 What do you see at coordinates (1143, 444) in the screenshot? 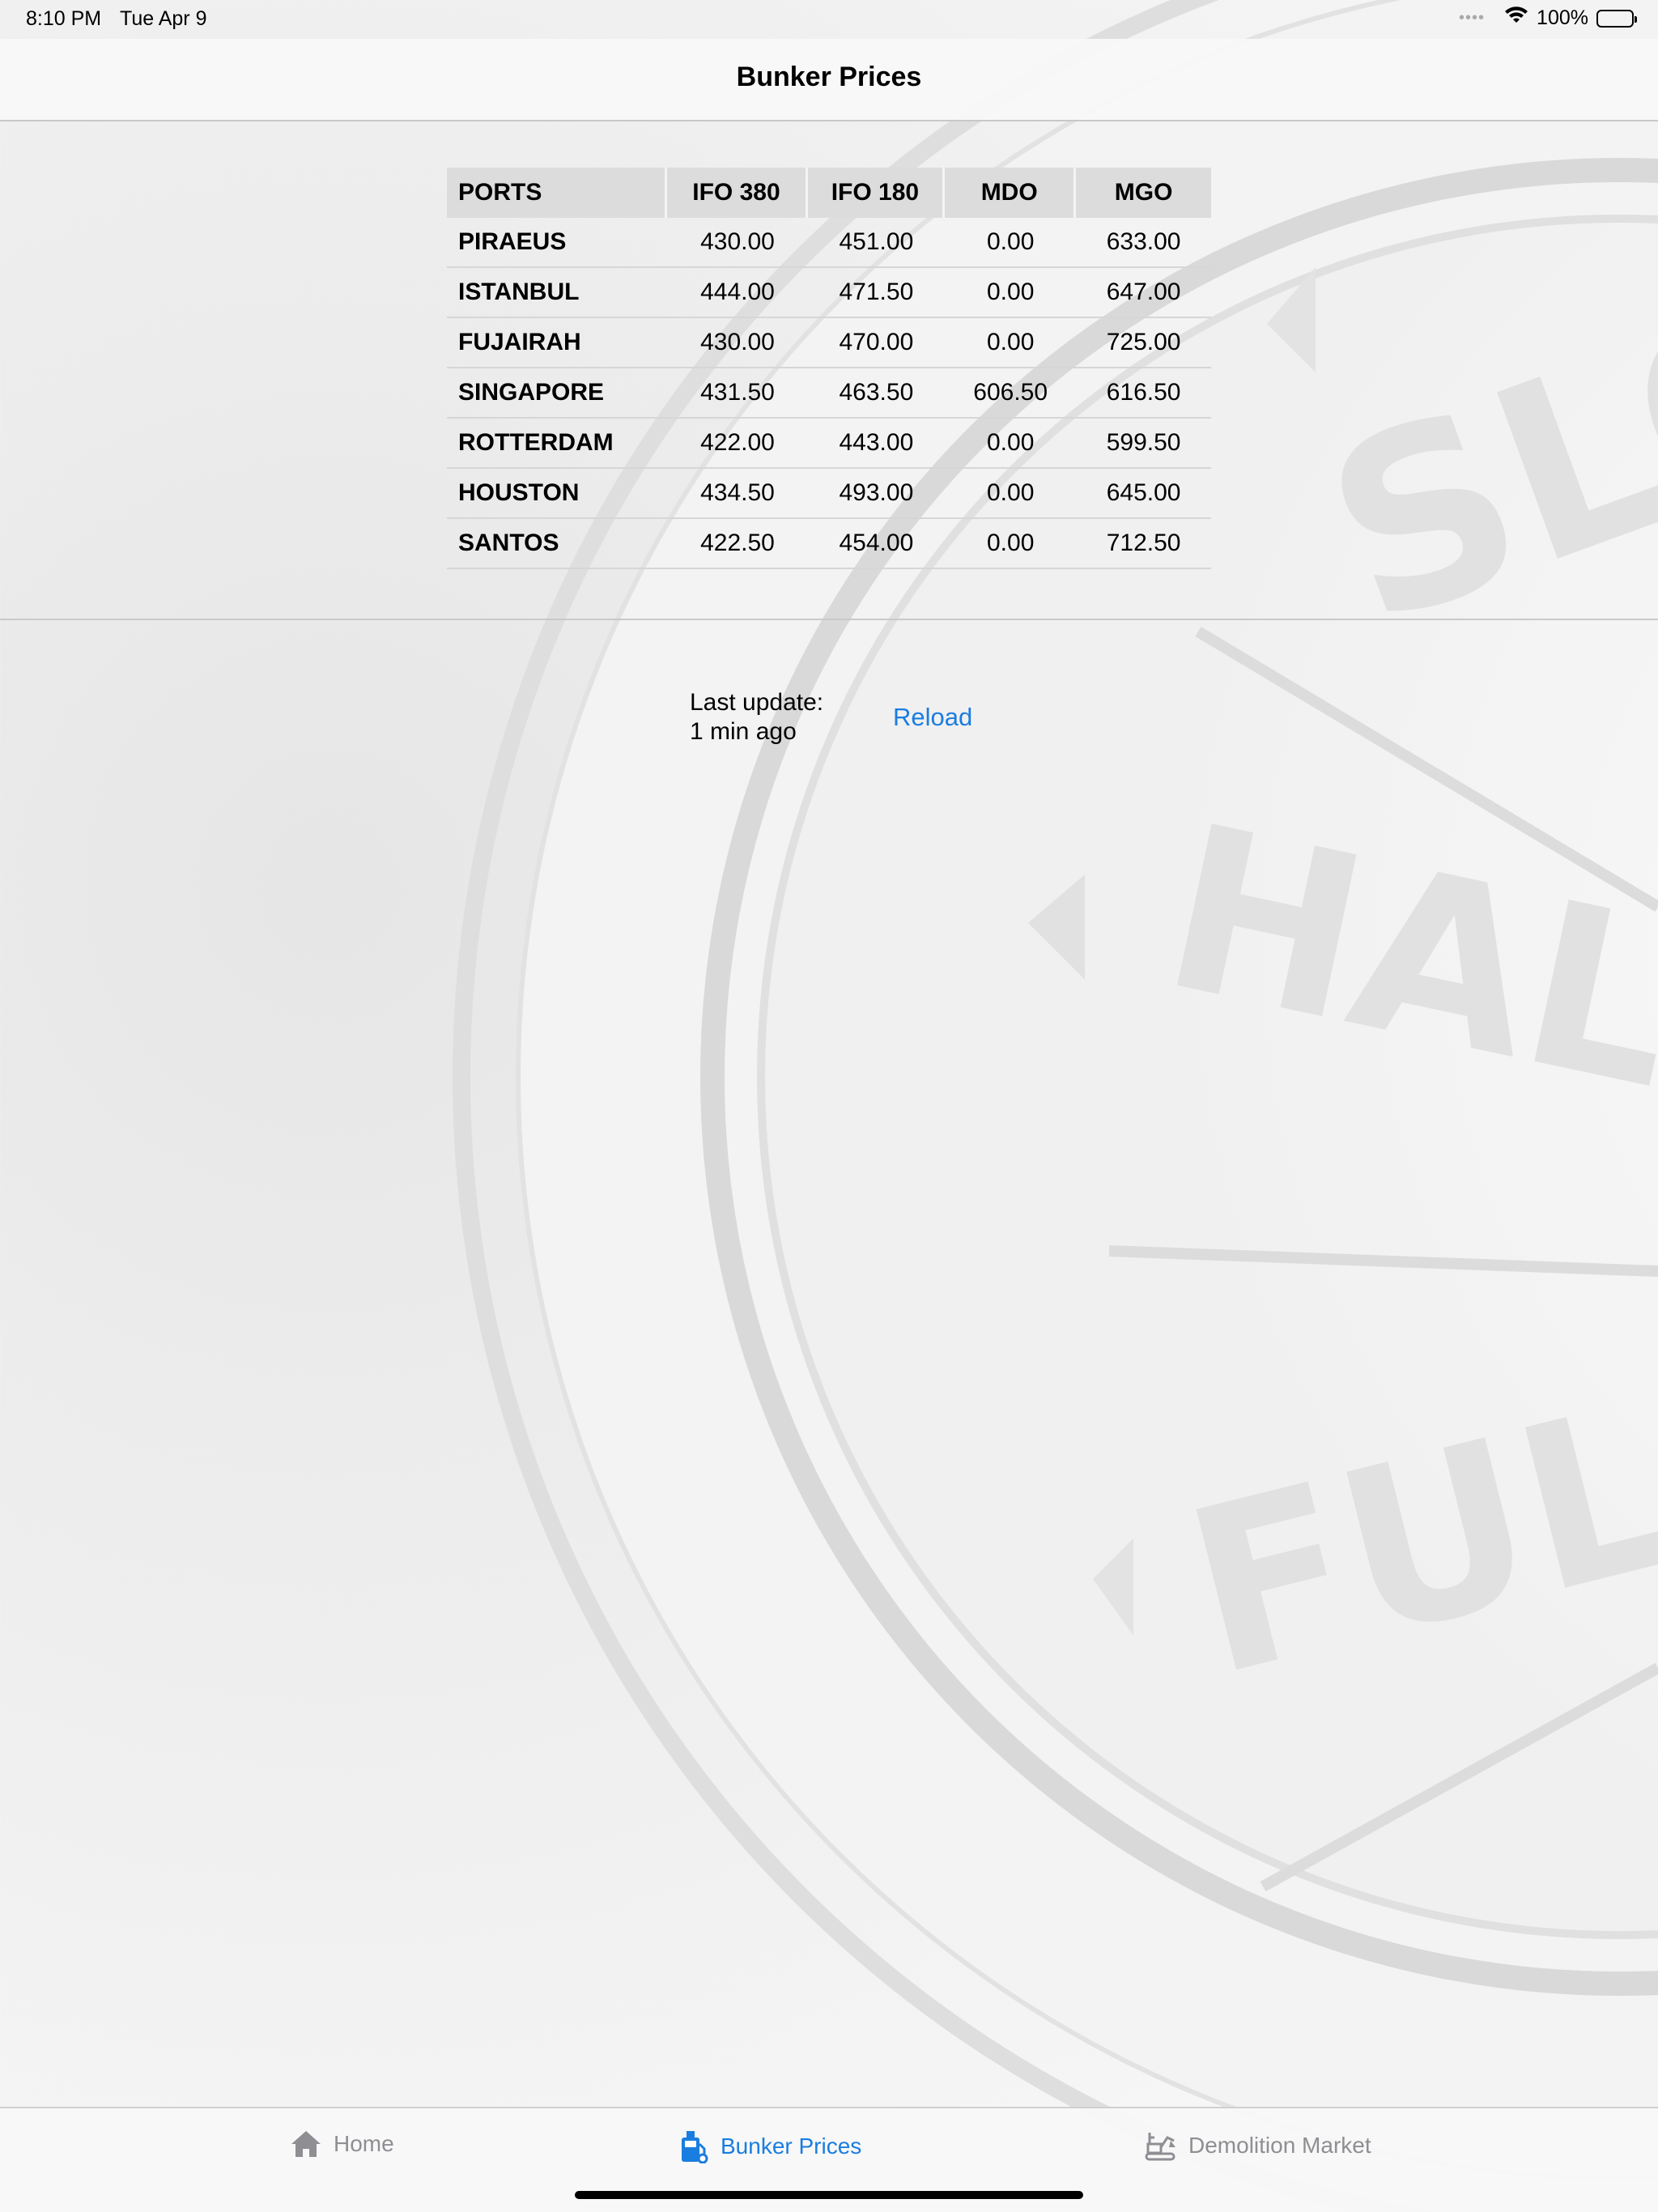
I see `price-mgo: 599.50` at bounding box center [1143, 444].